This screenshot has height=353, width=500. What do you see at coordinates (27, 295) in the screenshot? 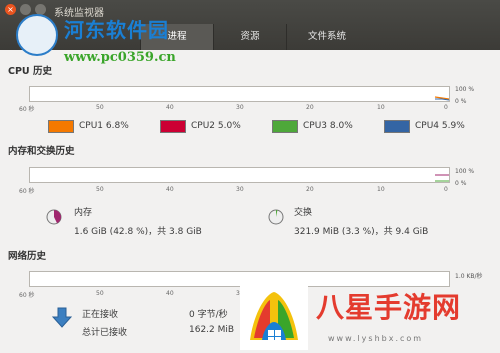
I see `network-axis-tick: 60 秒` at bounding box center [27, 295].